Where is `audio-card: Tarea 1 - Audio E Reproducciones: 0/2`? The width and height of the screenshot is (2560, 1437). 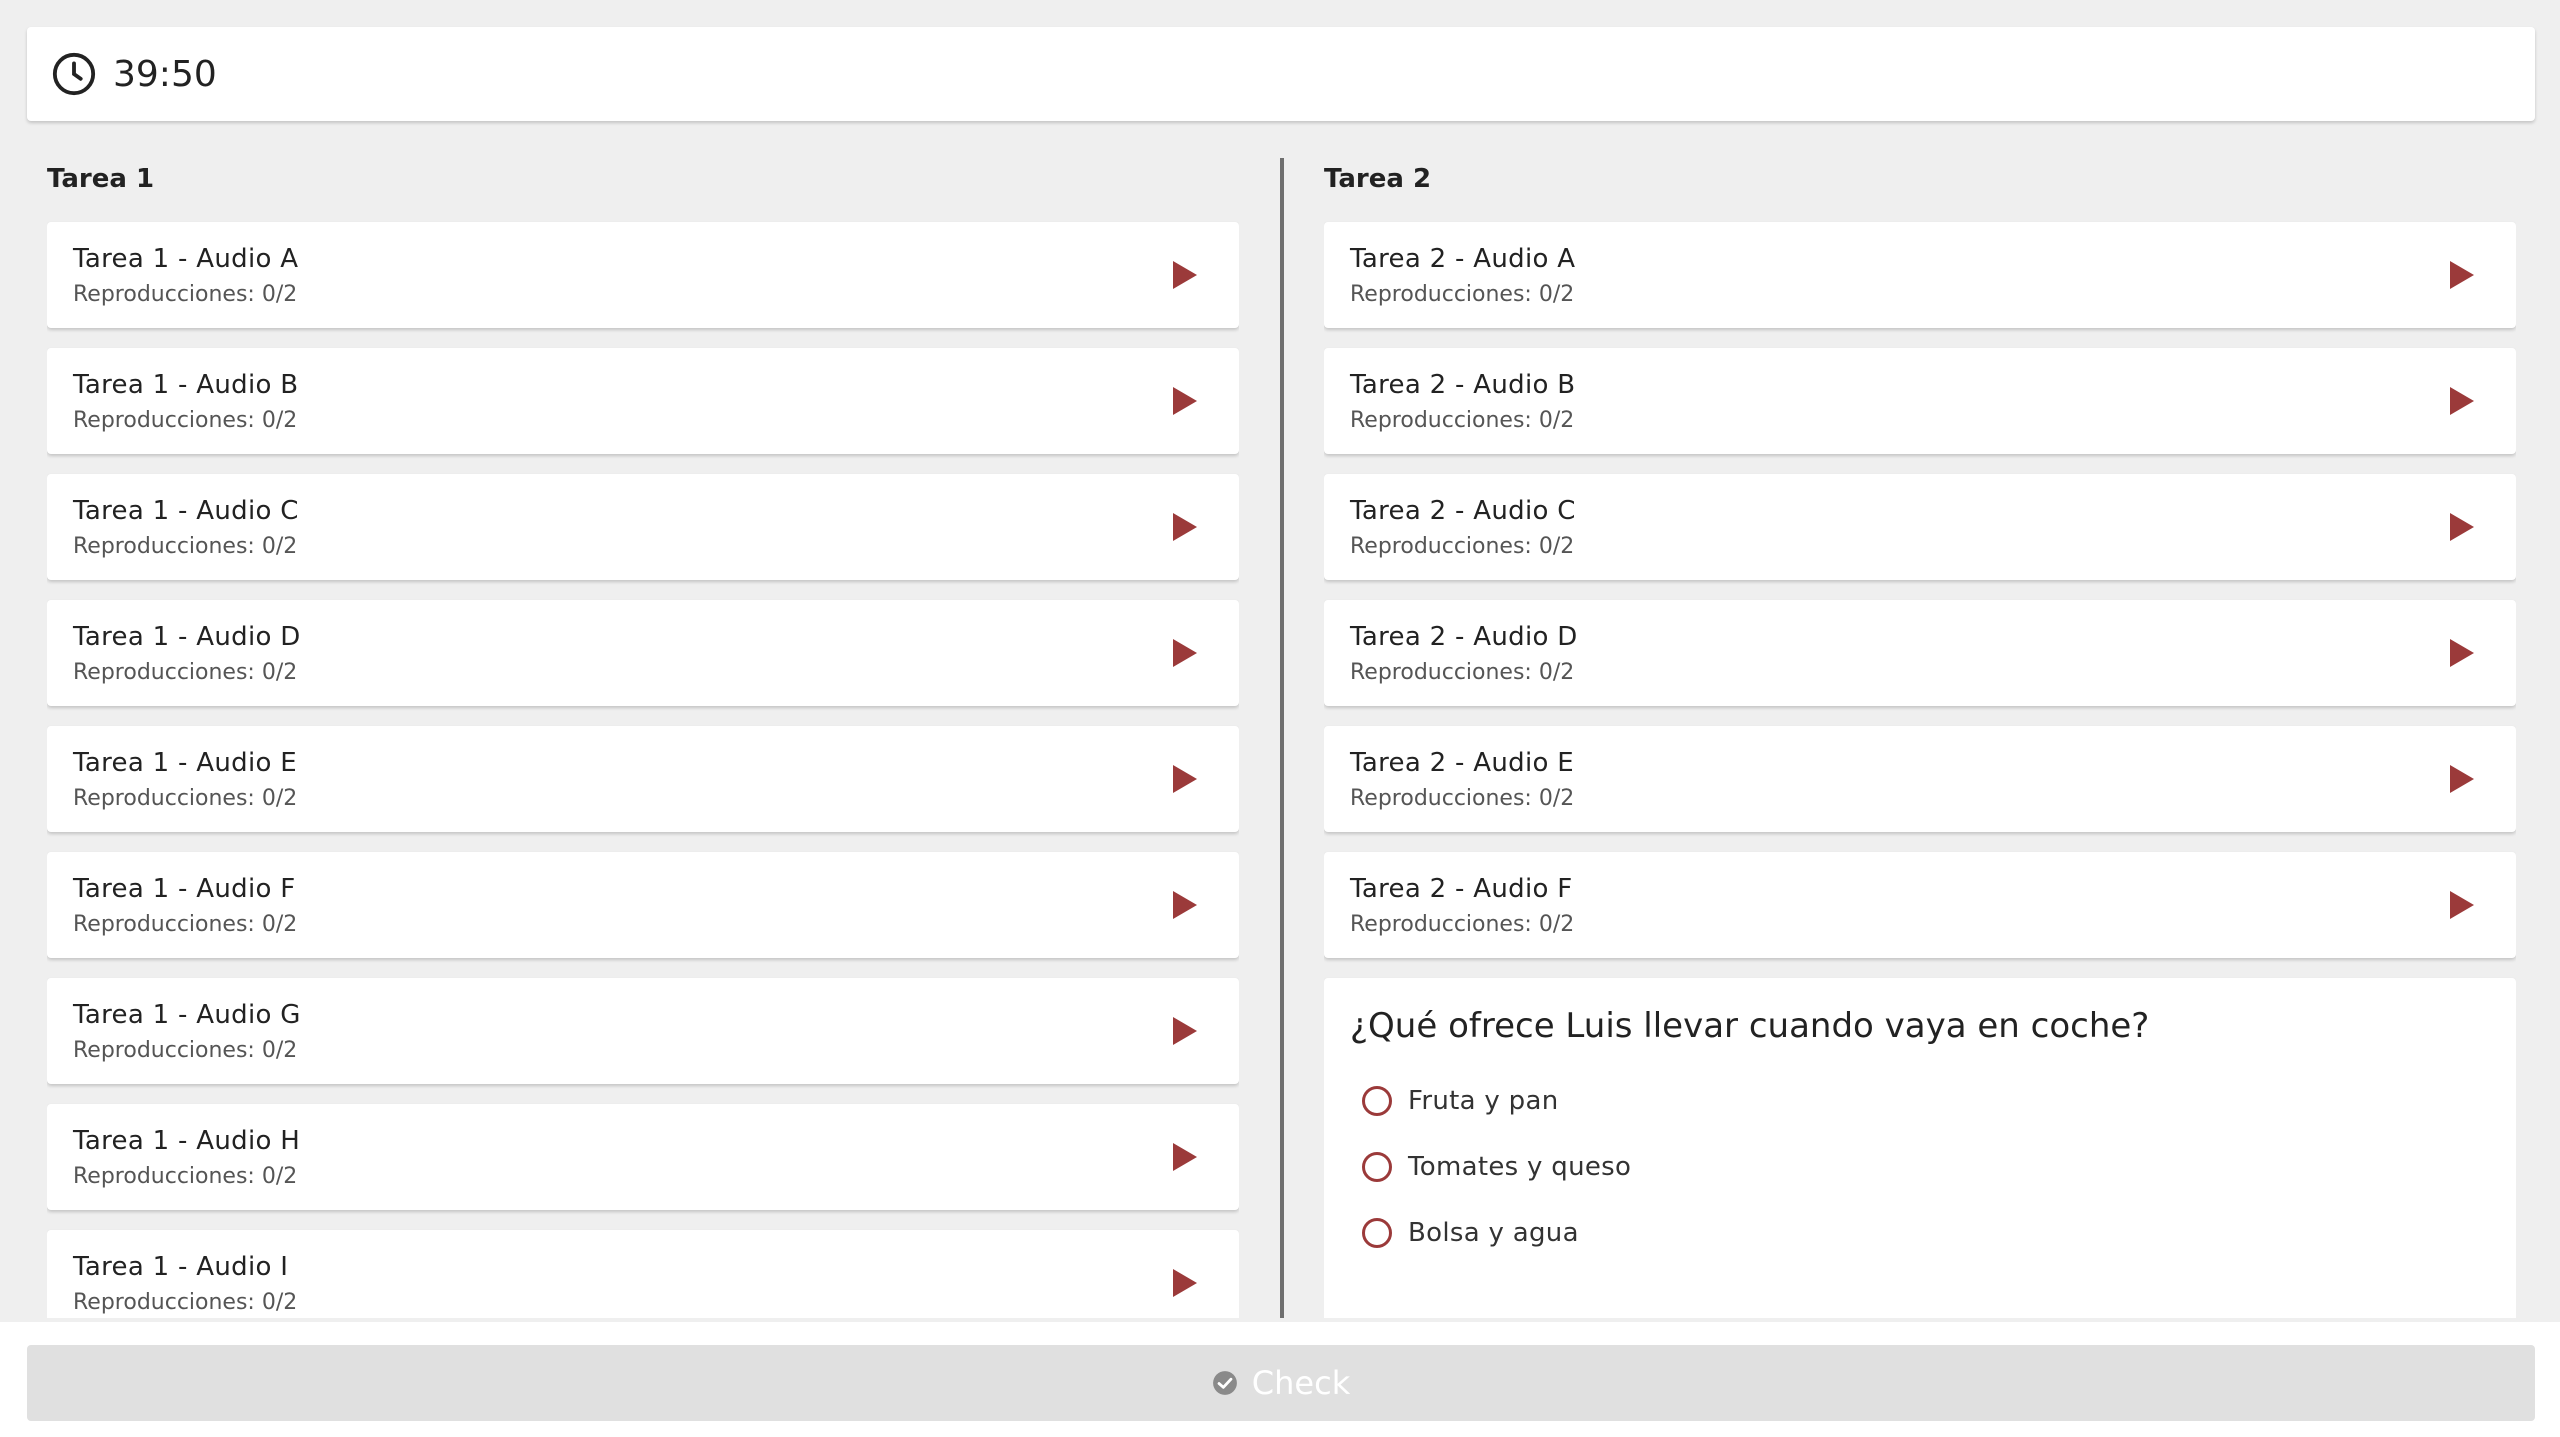 audio-card: Tarea 1 - Audio E Reproducciones: 0/2 is located at coordinates (643, 779).